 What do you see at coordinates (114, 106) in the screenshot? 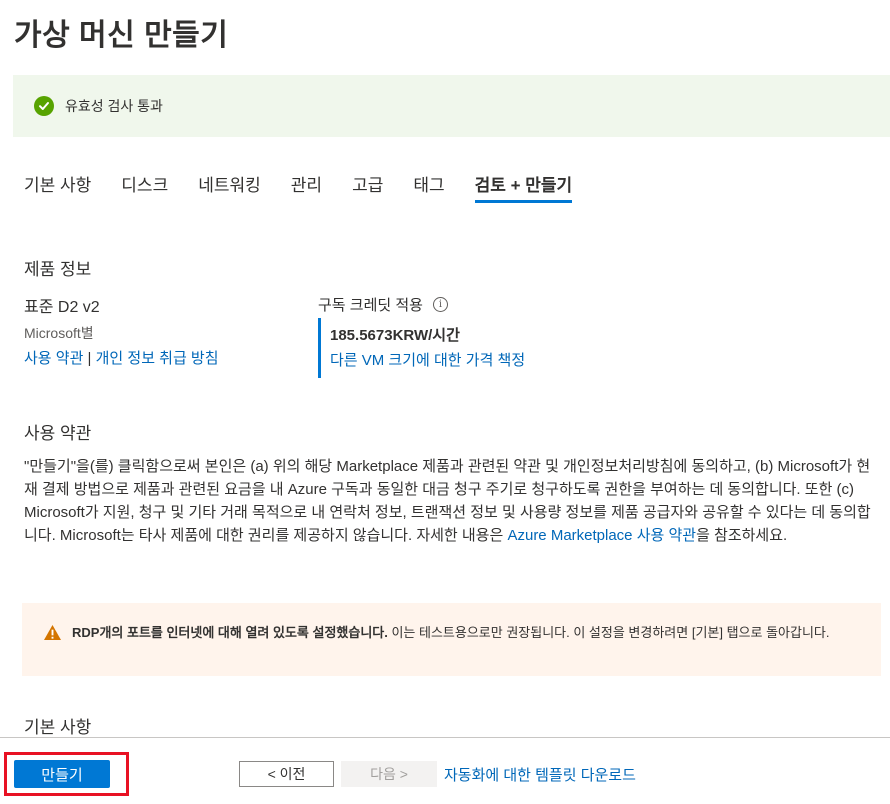
I see `validation-text: 유효성 검사 통과` at bounding box center [114, 106].